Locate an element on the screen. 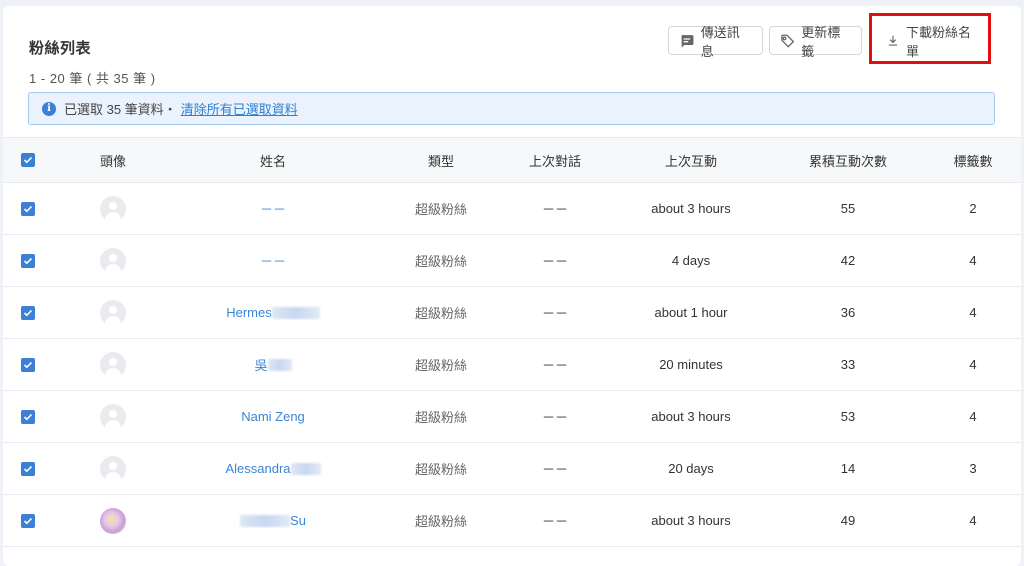 The height and width of the screenshot is (566, 1024). interaction-count: 36 is located at coordinates (848, 312).